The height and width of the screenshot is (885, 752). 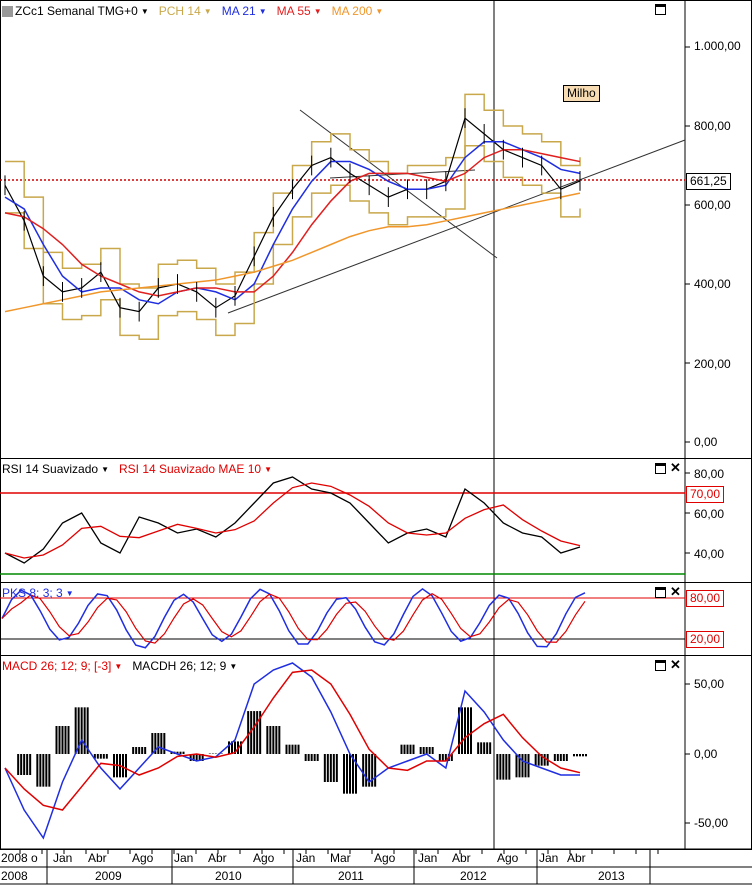 What do you see at coordinates (352, 11) in the screenshot?
I see `ma200-label: MA 200` at bounding box center [352, 11].